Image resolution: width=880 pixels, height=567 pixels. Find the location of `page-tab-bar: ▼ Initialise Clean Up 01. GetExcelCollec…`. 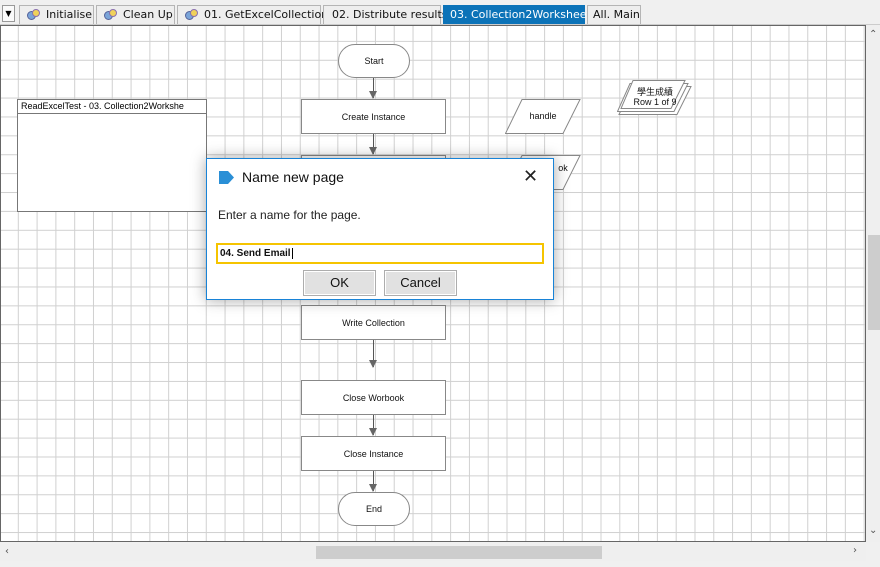

page-tab-bar: ▼ Initialise Clean Up 01. GetExcelCollec… is located at coordinates (440, 12).